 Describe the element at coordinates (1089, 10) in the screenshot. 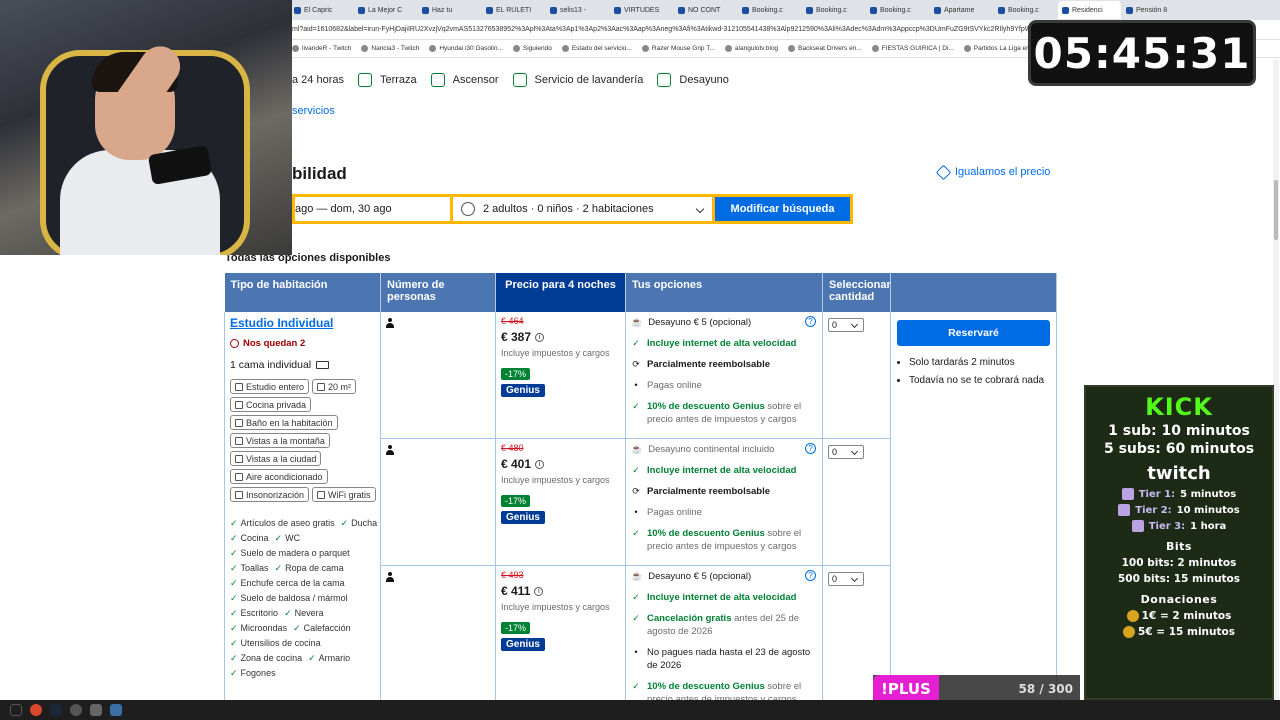

I see `browser-tab: Residenci` at that location.